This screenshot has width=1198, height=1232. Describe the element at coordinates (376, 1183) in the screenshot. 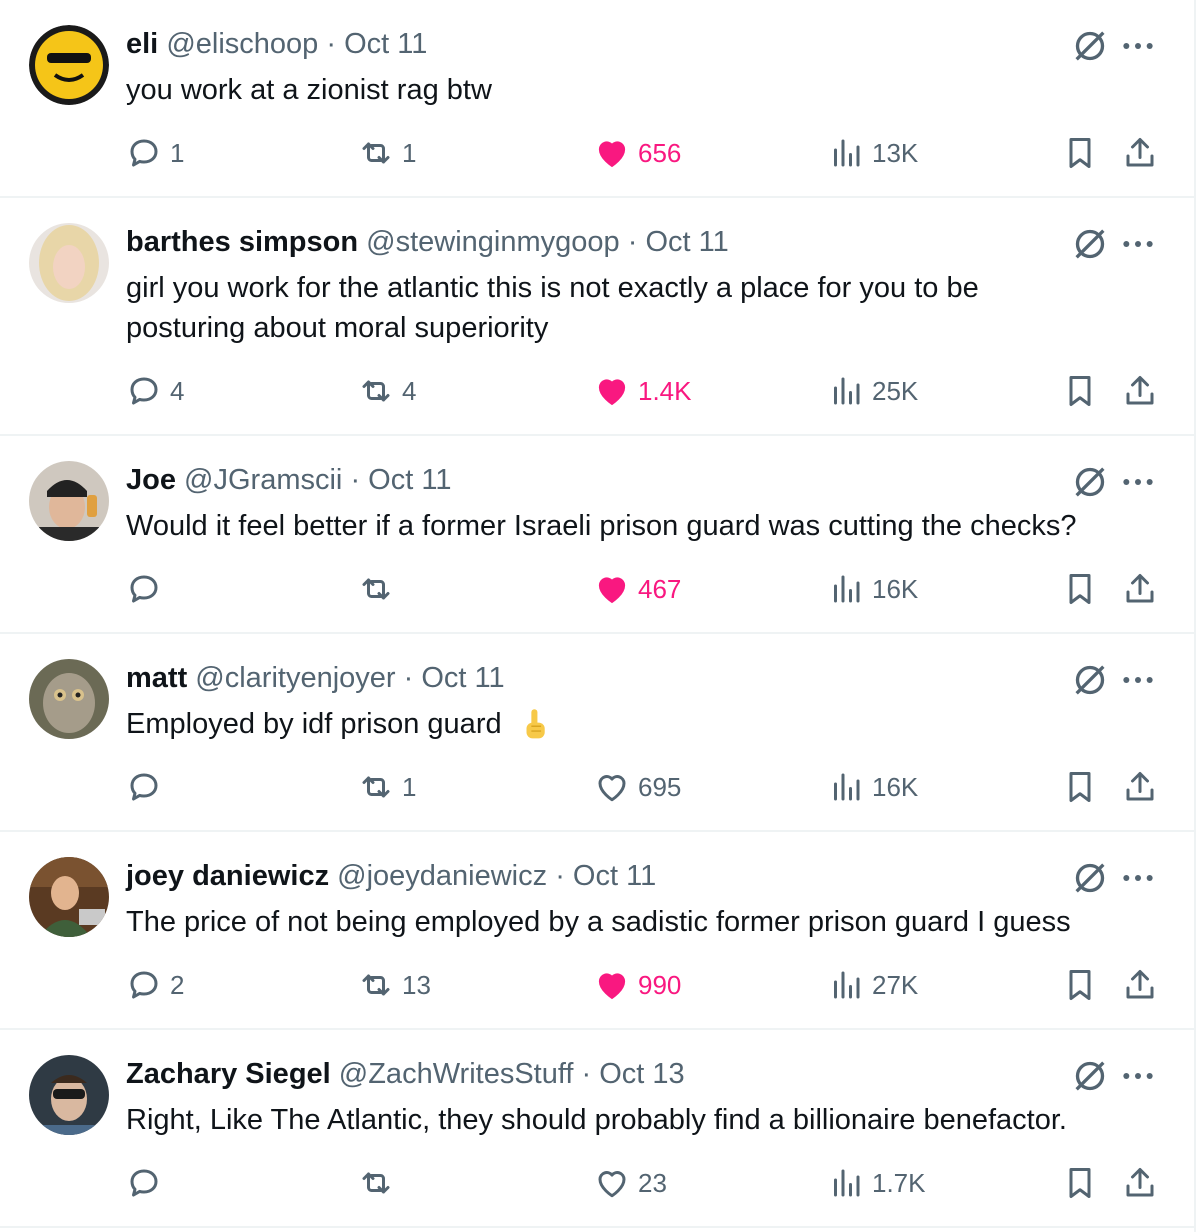

I see `retweet-icon` at that location.